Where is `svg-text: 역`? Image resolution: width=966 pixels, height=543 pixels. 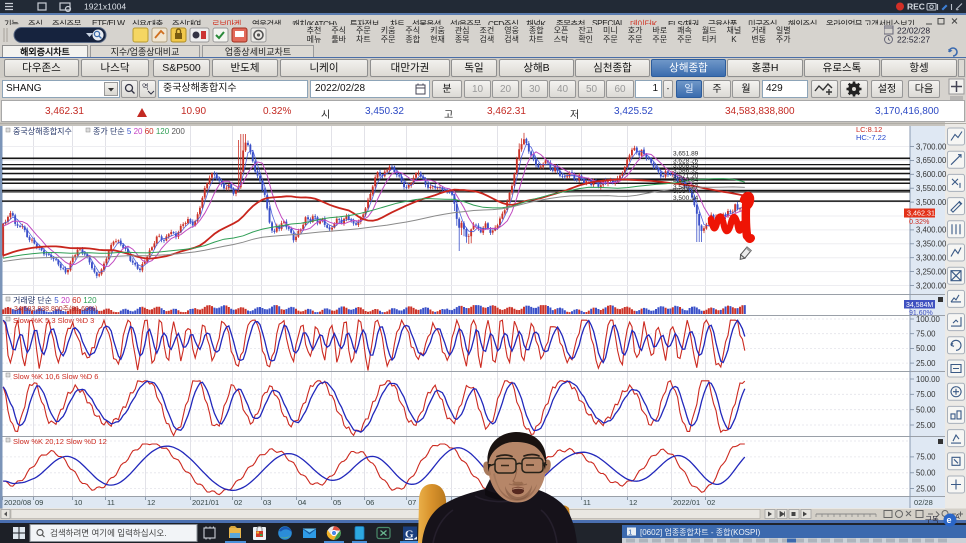 svg-text: 역 is located at coordinates (145, 86).